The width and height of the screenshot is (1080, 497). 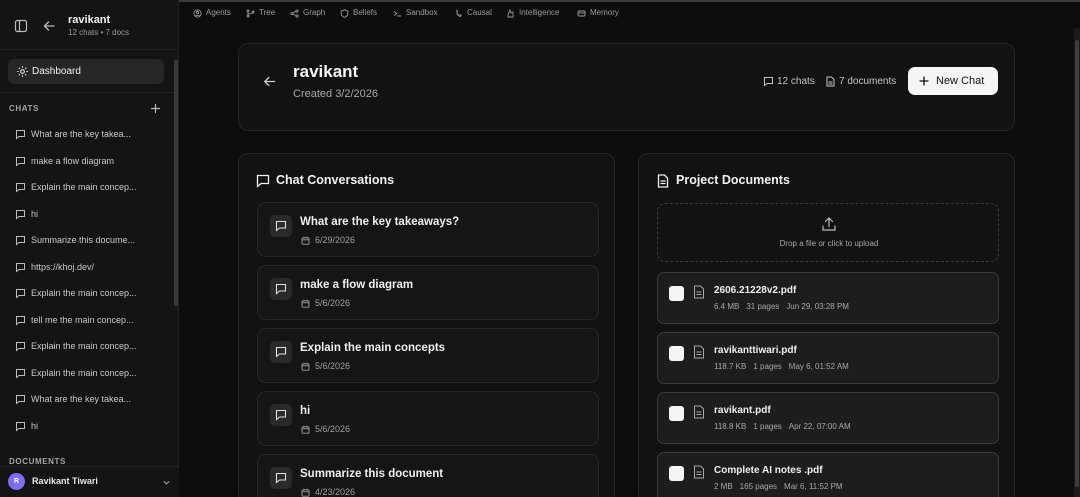 What do you see at coordinates (581, 13) in the screenshot?
I see `memory-icon` at bounding box center [581, 13].